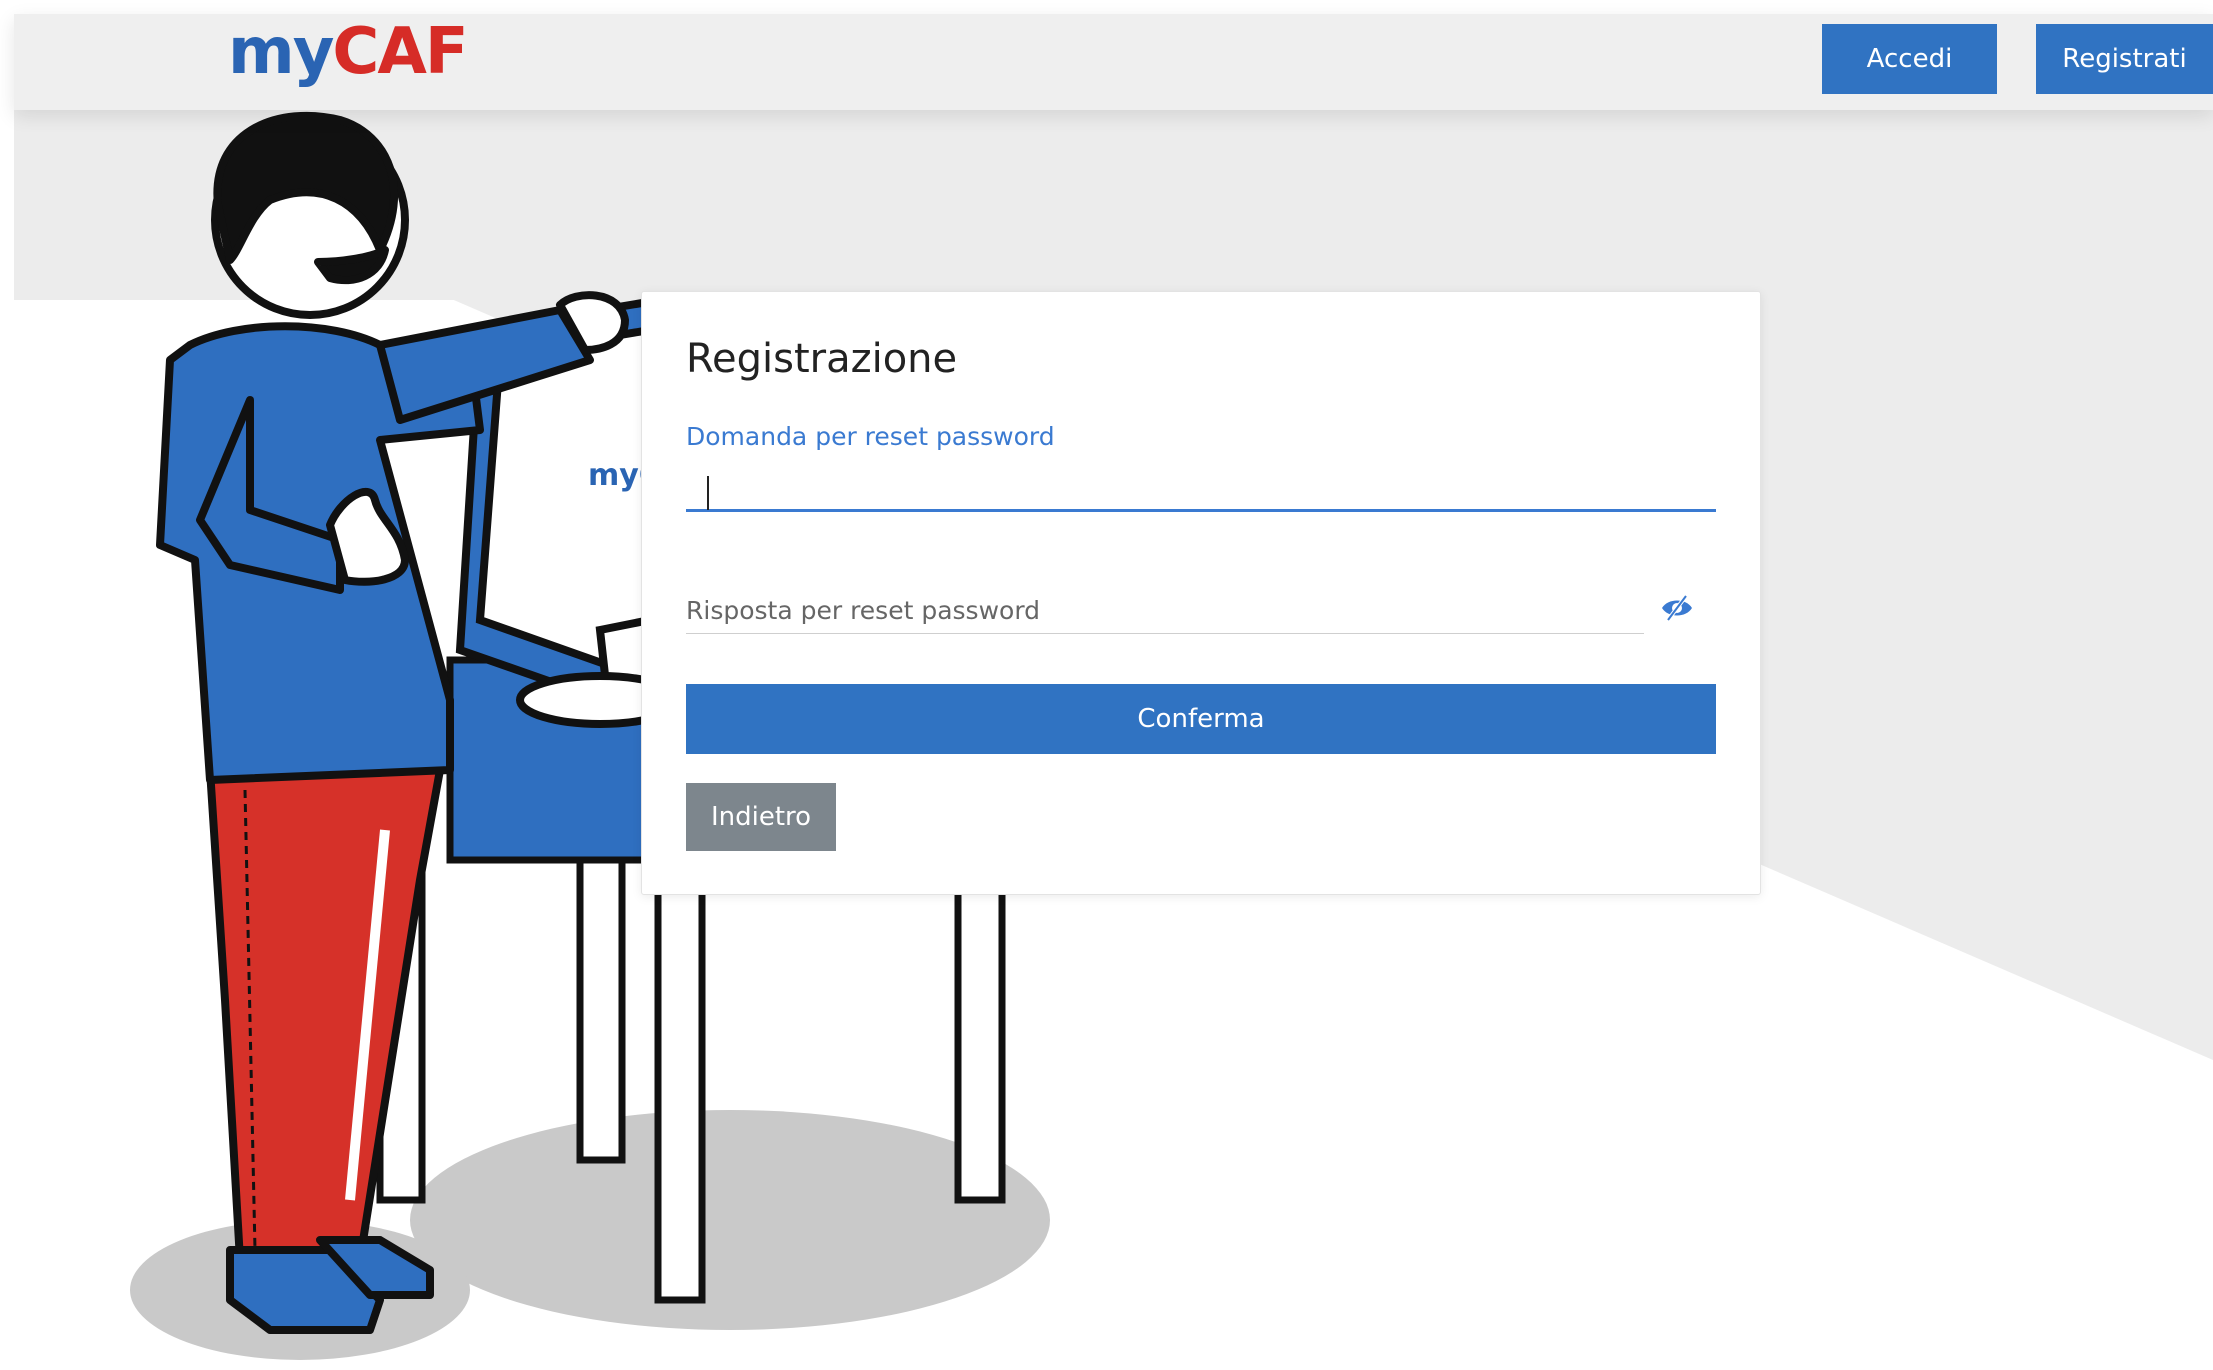  I want to click on eye-slash-icon, so click(1677, 608).